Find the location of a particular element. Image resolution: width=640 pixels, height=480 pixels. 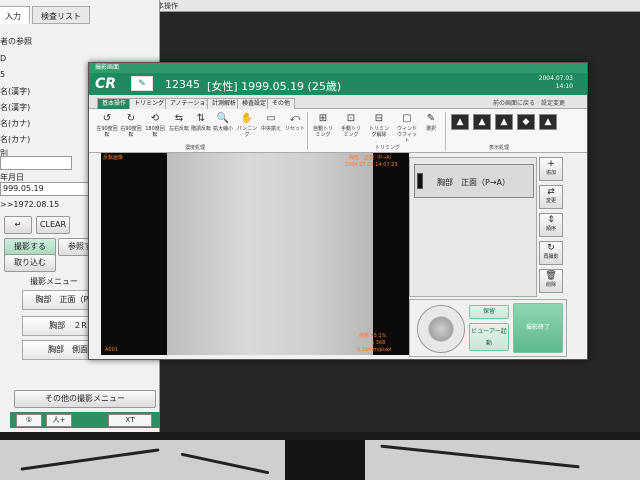

reset-icon: ⤺ is located at coordinates (295, 118).